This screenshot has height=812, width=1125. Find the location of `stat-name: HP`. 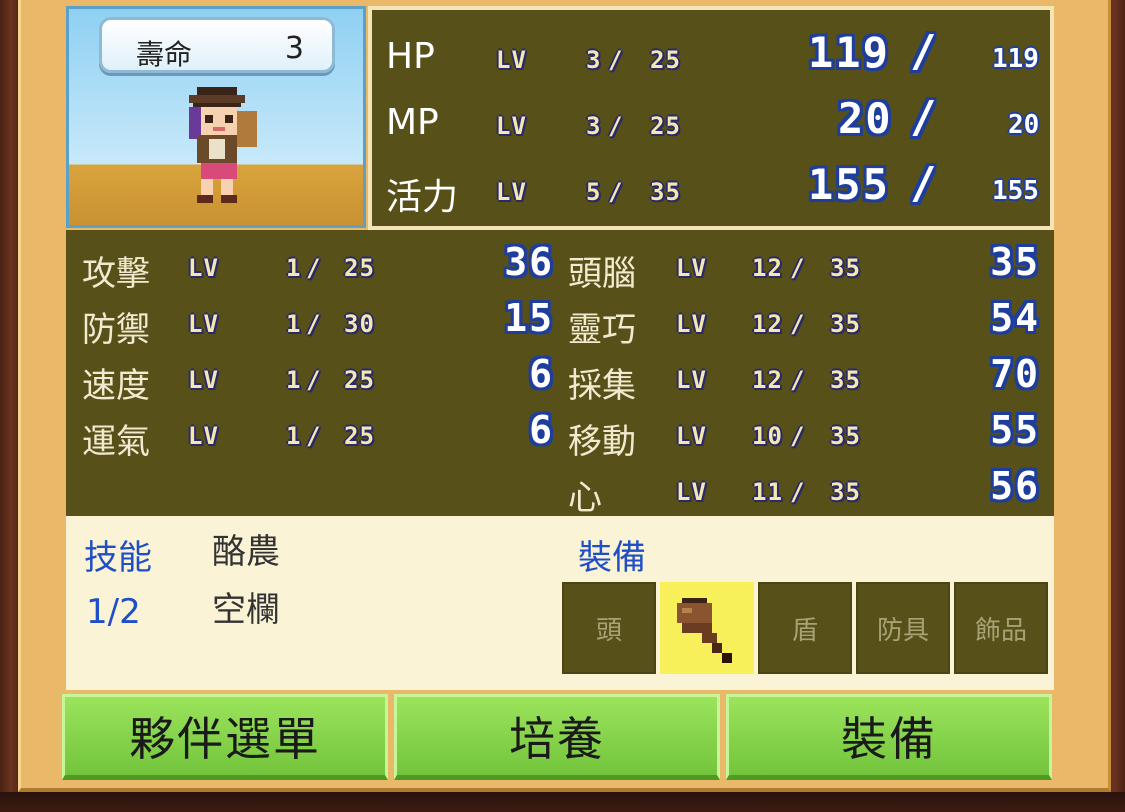

stat-name: HP is located at coordinates (410, 56).